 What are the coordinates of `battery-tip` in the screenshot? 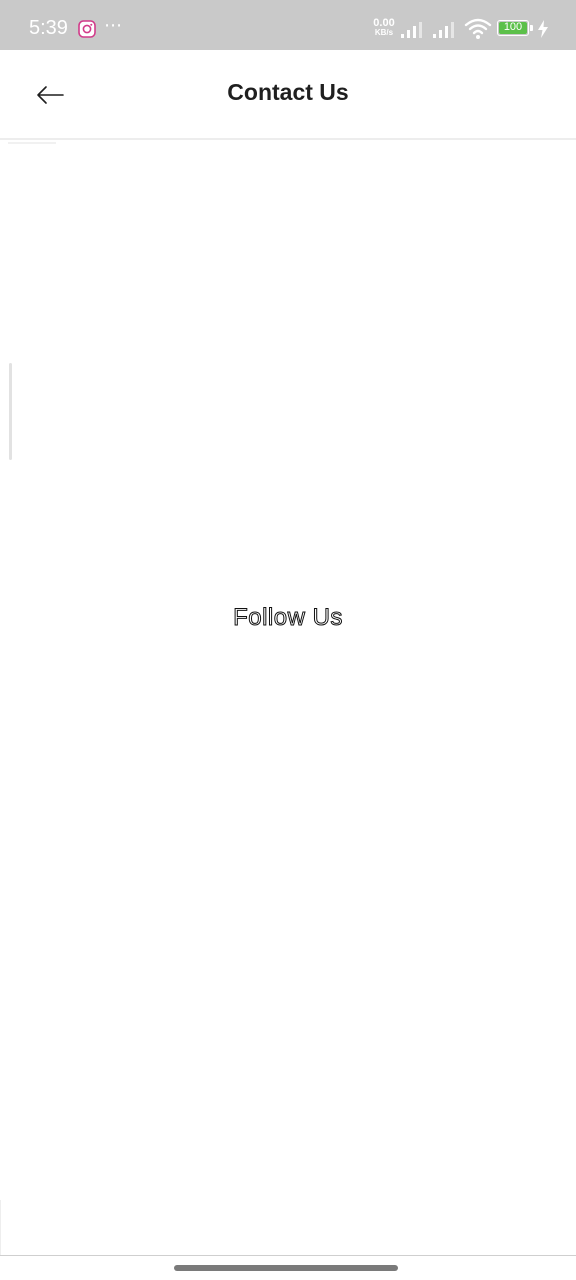 It's located at (531, 28).